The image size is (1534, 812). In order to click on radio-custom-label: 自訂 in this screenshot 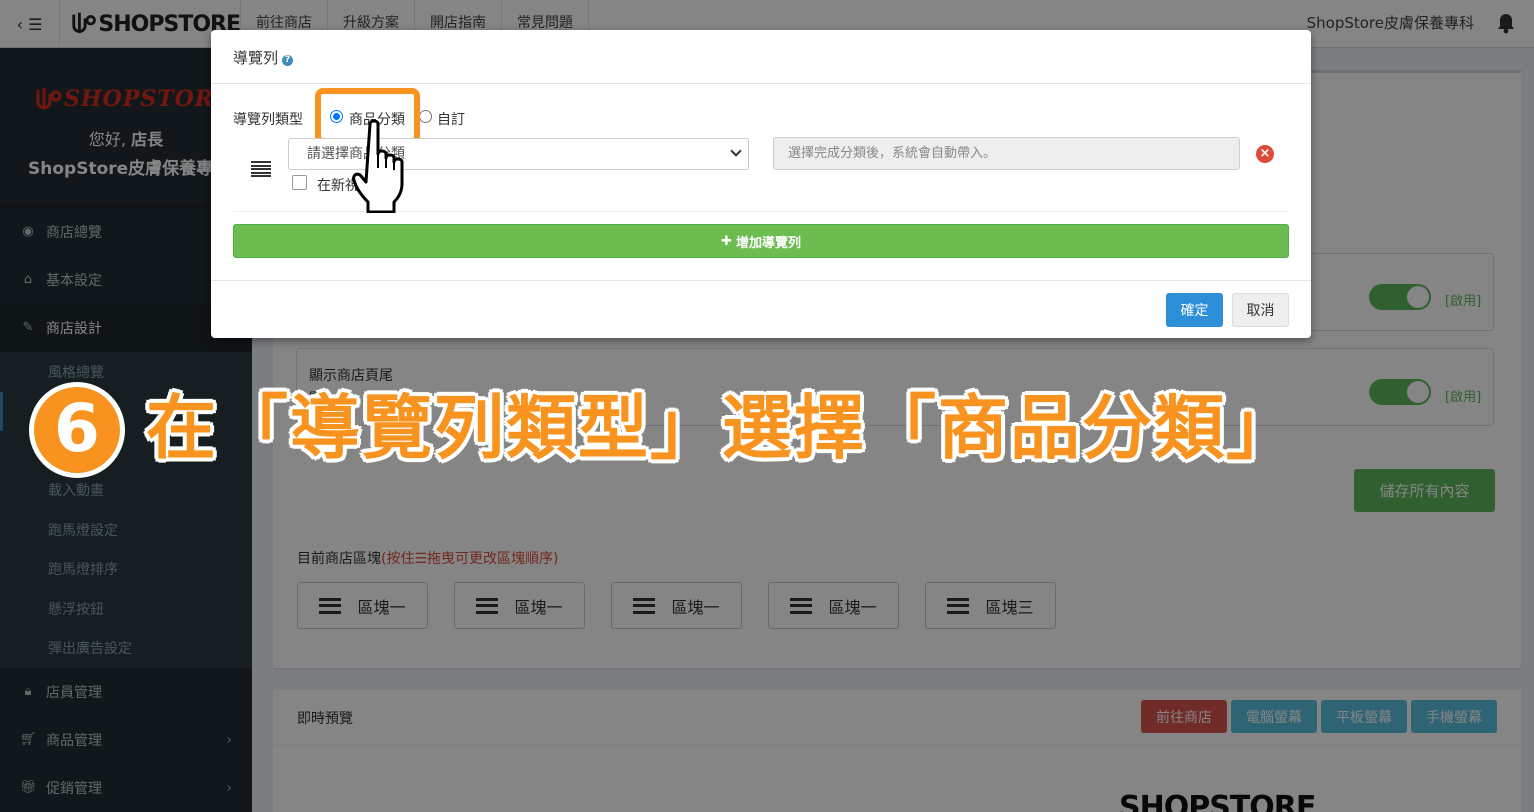, I will do `click(451, 119)`.